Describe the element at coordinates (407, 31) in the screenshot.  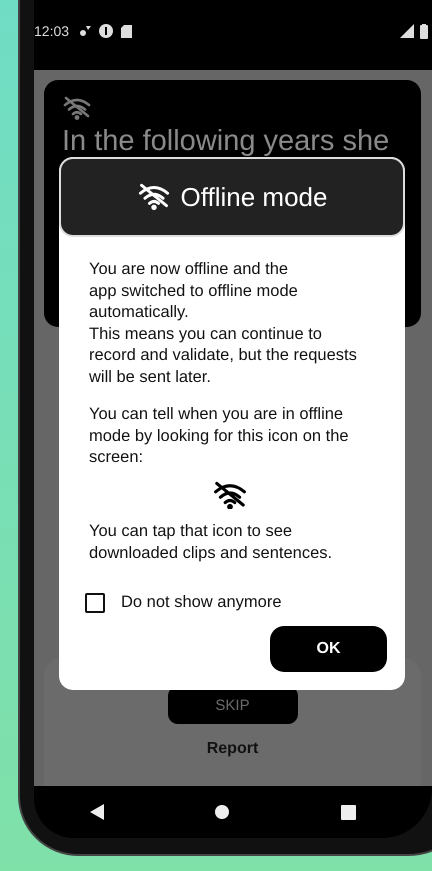
I see `signal-icon` at that location.